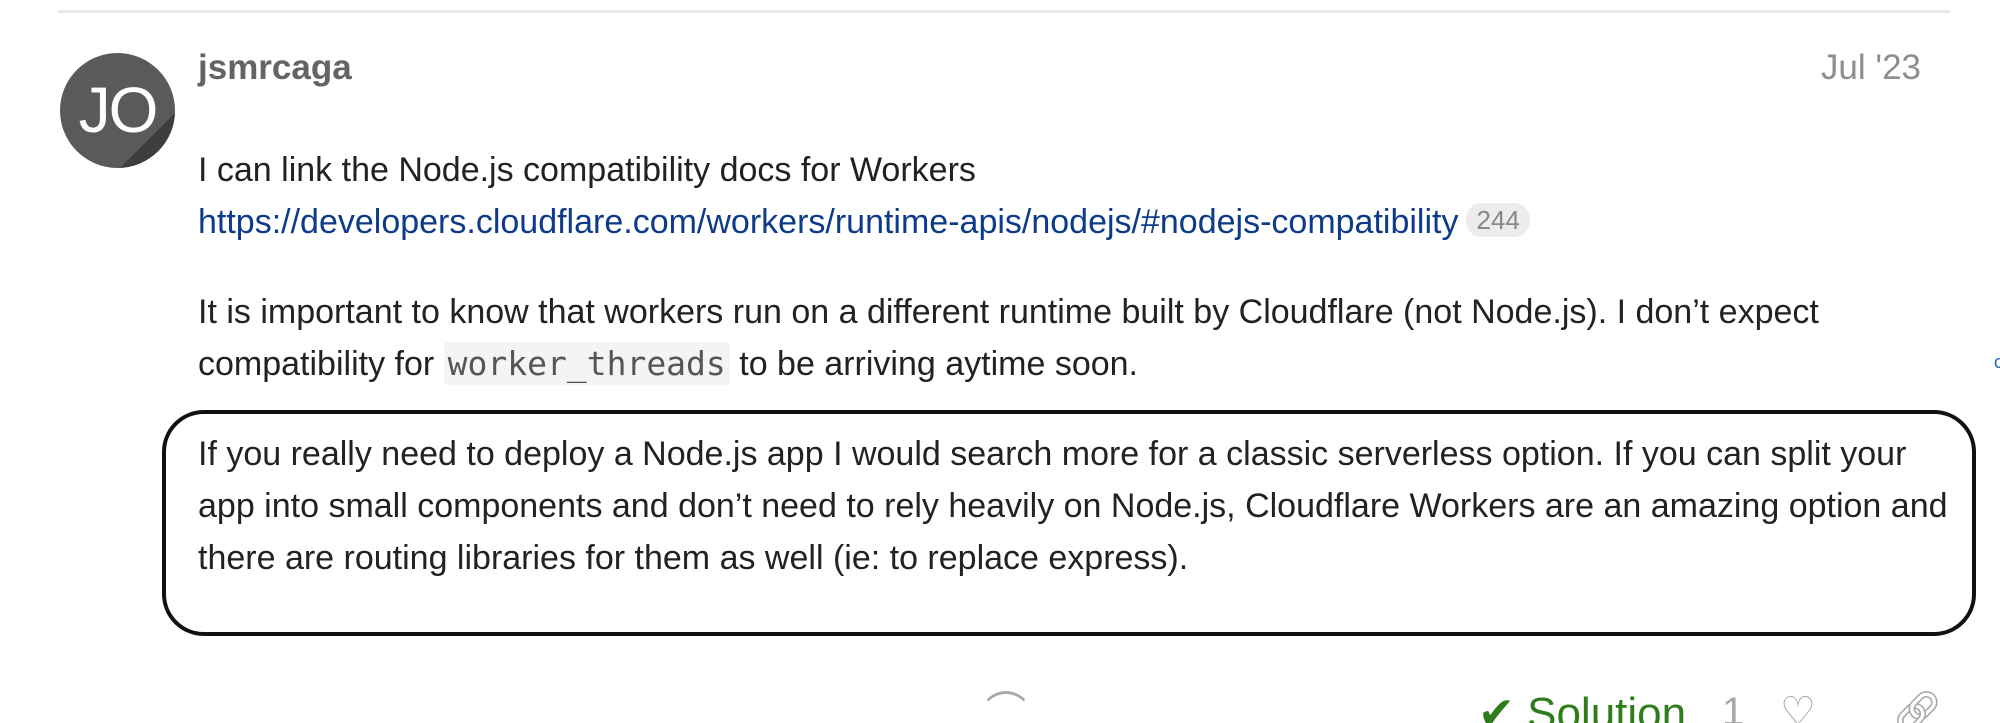  I want to click on avatar-letters: JO, so click(118, 110).